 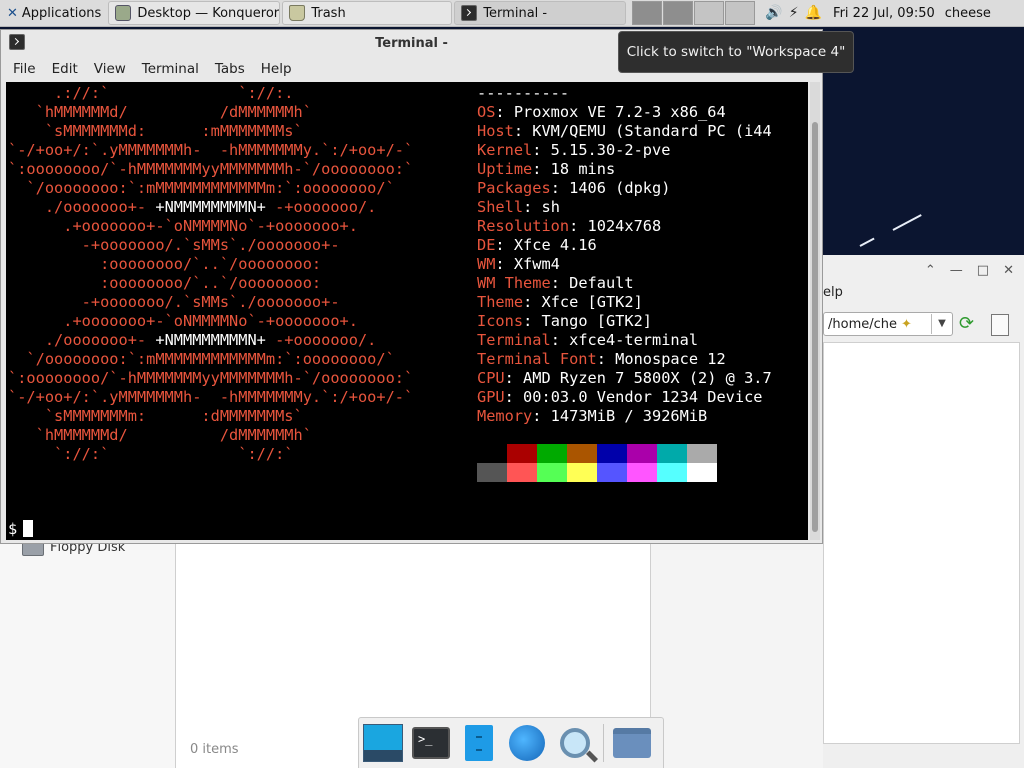 I want to click on info-key: DE, so click(x=486, y=245).